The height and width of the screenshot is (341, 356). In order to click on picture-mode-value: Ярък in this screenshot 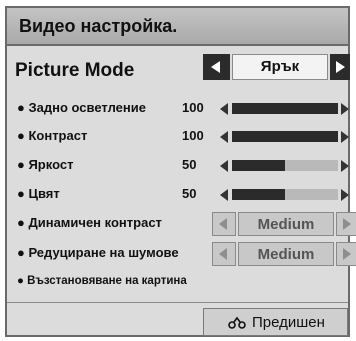, I will do `click(280, 67)`.